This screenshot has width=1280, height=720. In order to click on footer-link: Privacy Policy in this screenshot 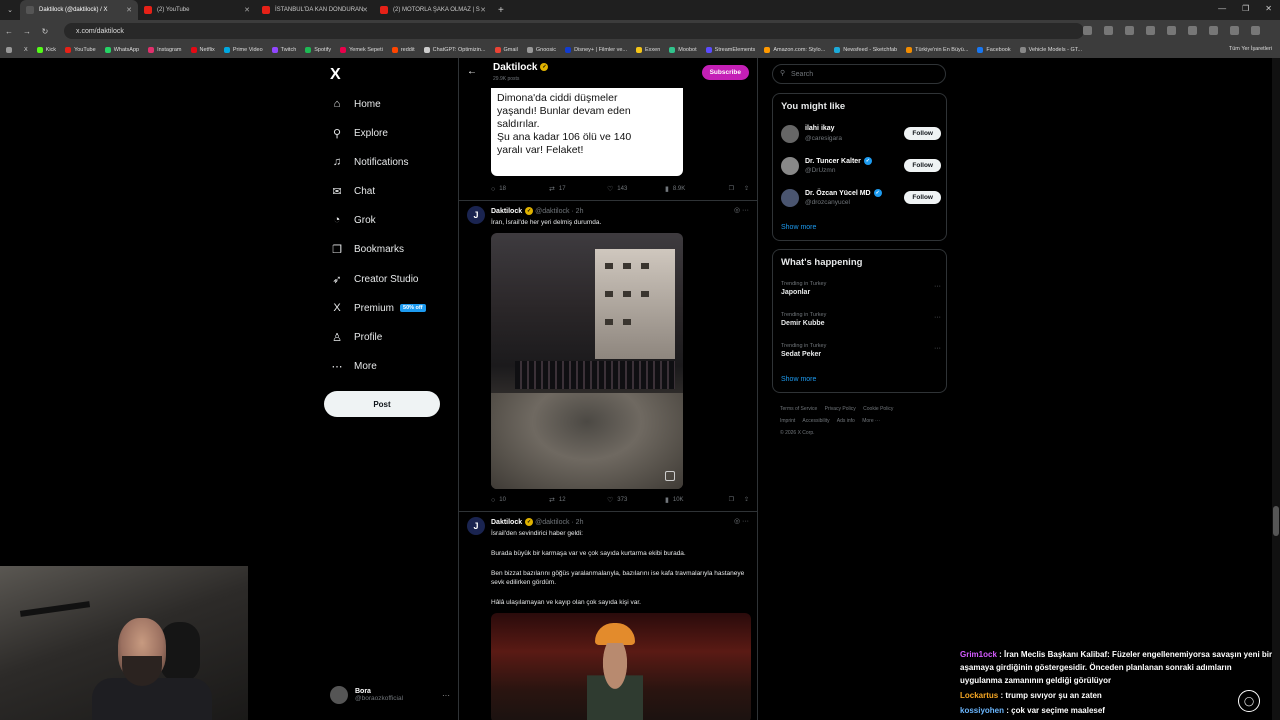, I will do `click(840, 409)`.